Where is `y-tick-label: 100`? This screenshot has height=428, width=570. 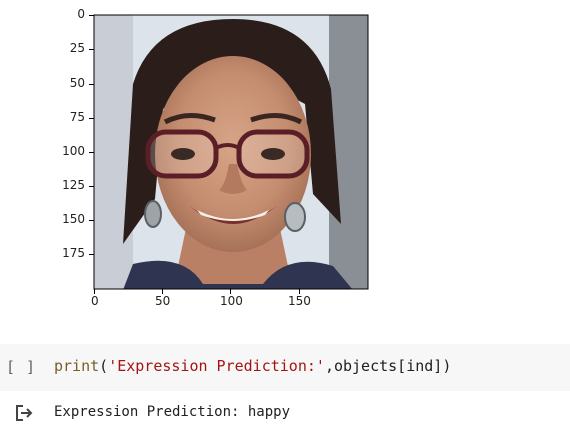
y-tick-label: 100 is located at coordinates (73, 151).